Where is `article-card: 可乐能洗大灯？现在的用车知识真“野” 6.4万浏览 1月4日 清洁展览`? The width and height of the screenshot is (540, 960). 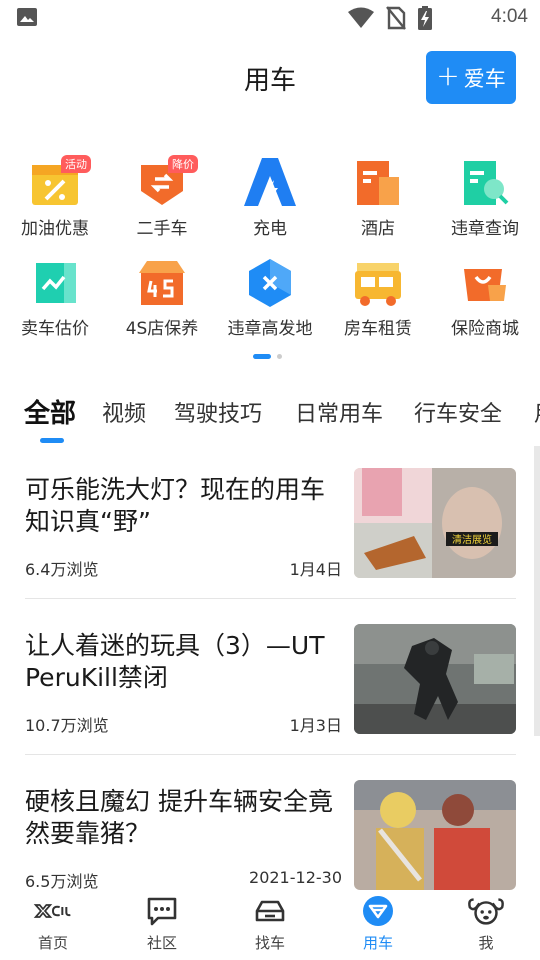 article-card: 可乐能洗大灯？现在的用车知识真“野” 6.4万浏览 1月4日 清洁展览 is located at coordinates (270, 524).